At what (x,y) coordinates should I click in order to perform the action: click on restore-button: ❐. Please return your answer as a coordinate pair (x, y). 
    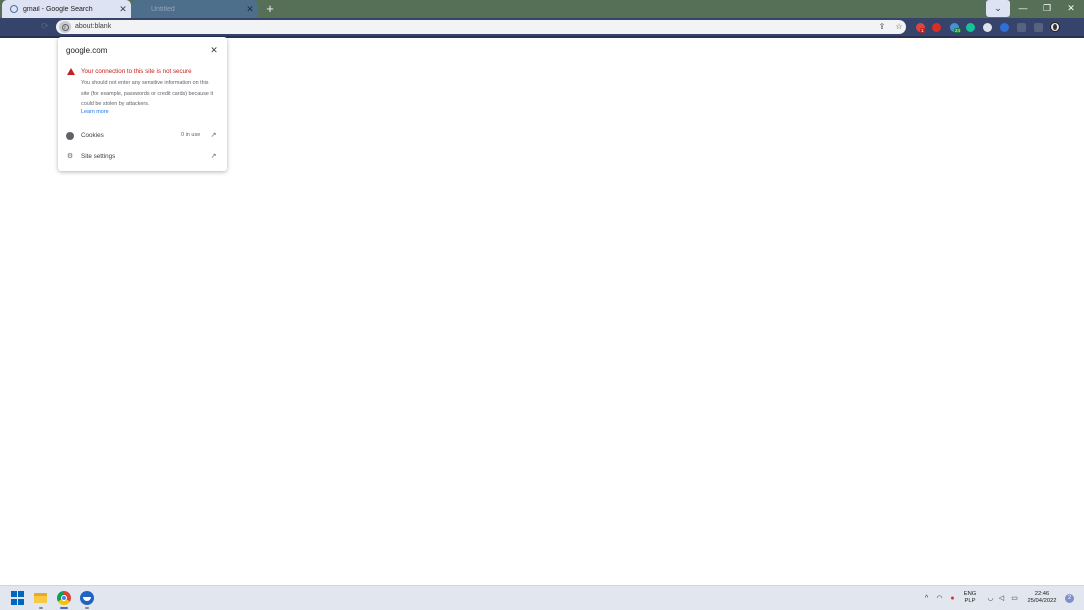
    Looking at the image, I should click on (1047, 8).